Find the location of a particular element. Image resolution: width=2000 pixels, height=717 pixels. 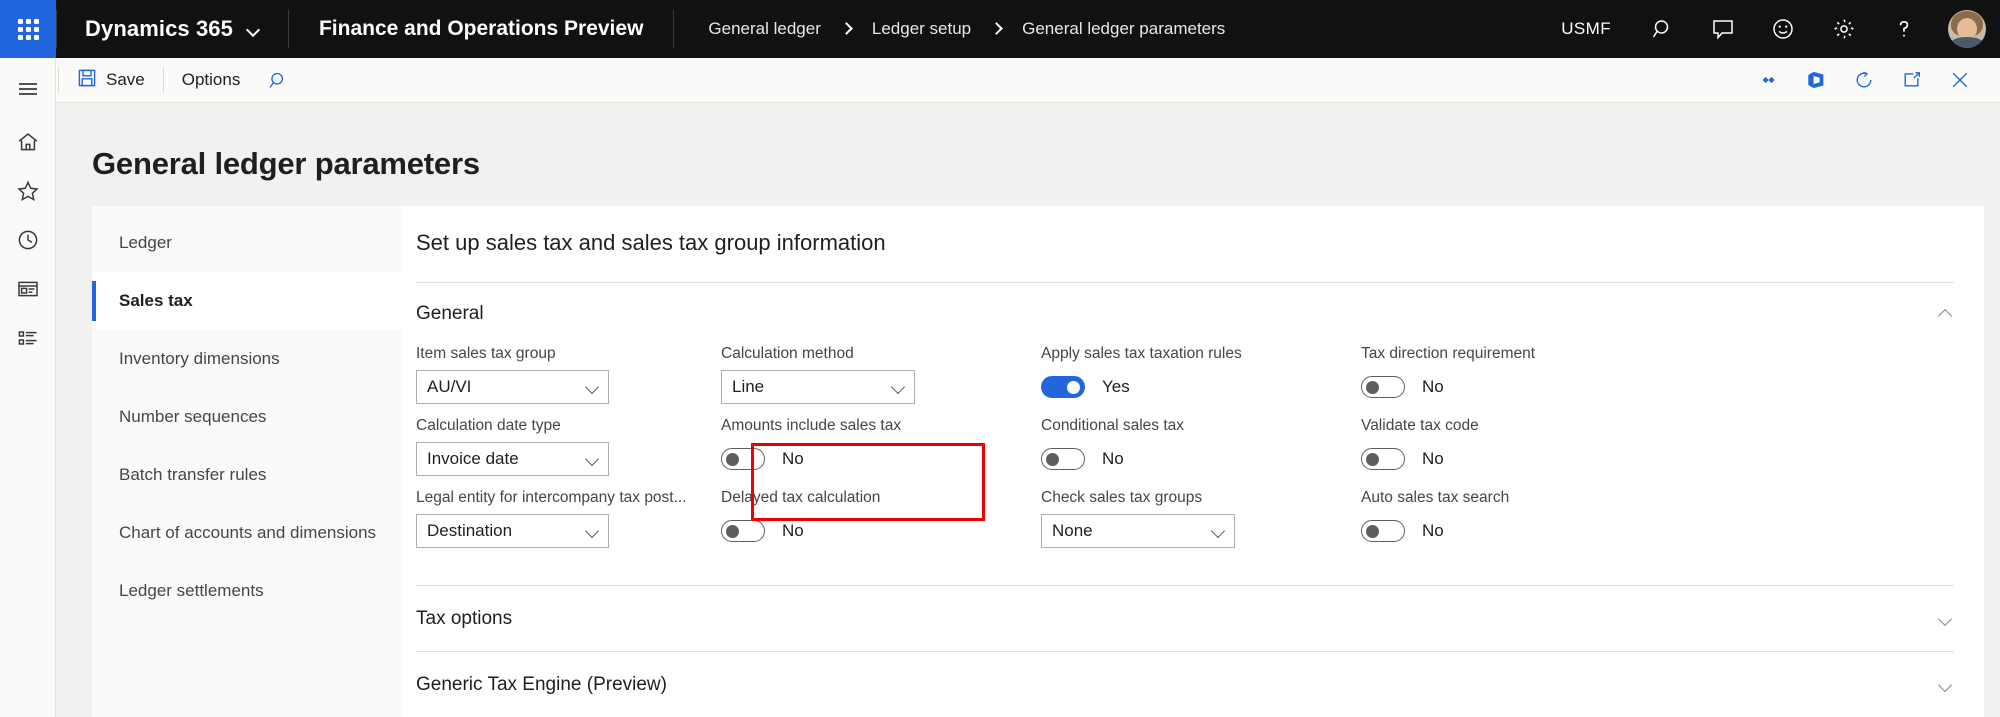

section-header-tax-options: Tax options is located at coordinates (1193, 618).